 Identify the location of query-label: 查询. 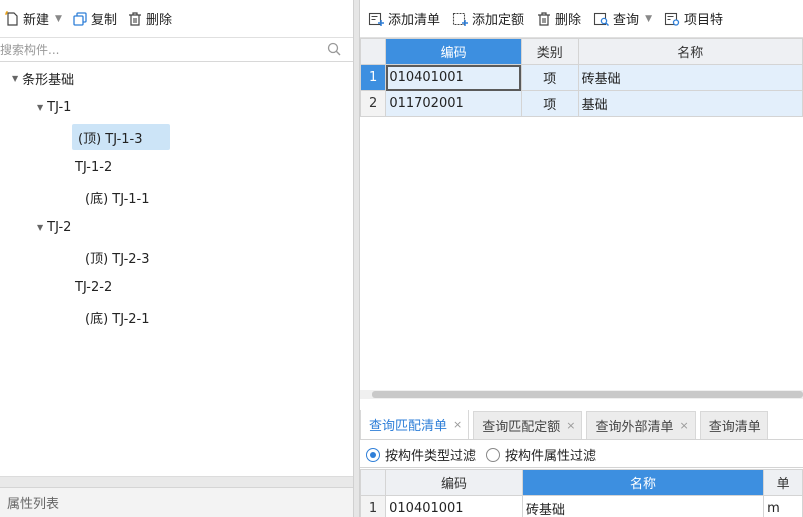
(626, 20).